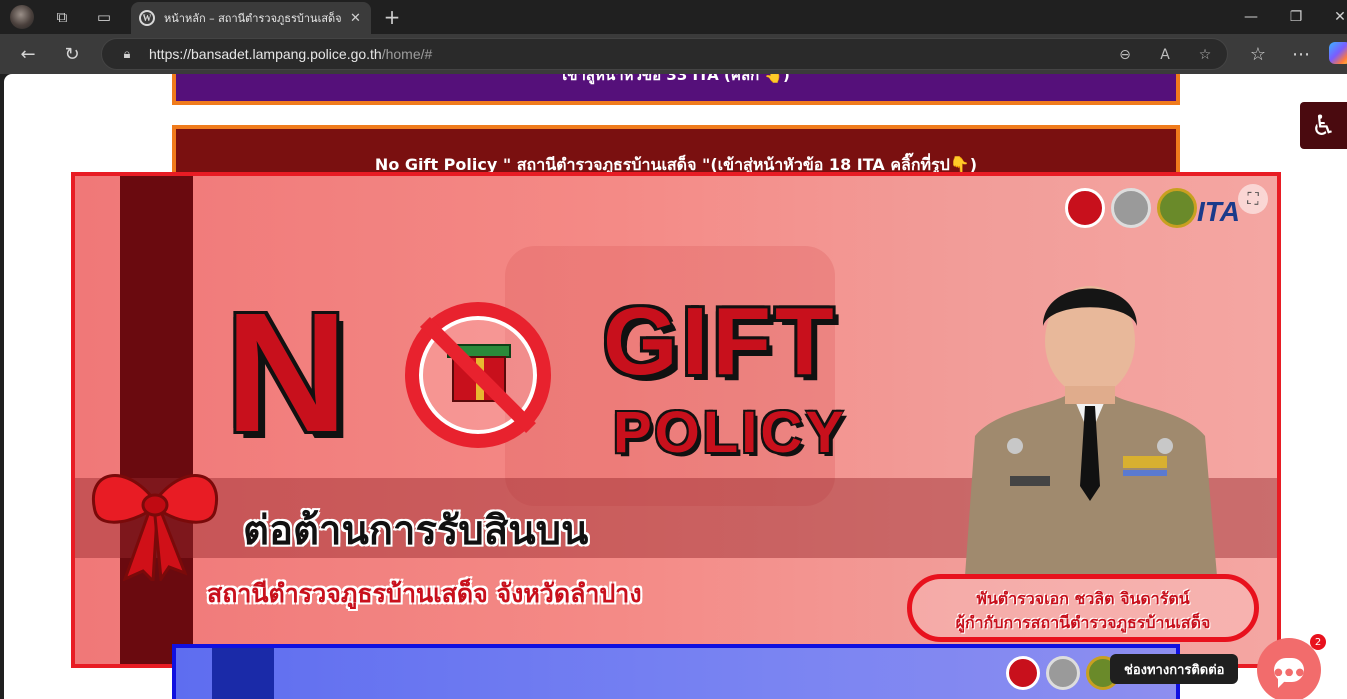  What do you see at coordinates (1251, 17) in the screenshot?
I see `minimize-button: —` at bounding box center [1251, 17].